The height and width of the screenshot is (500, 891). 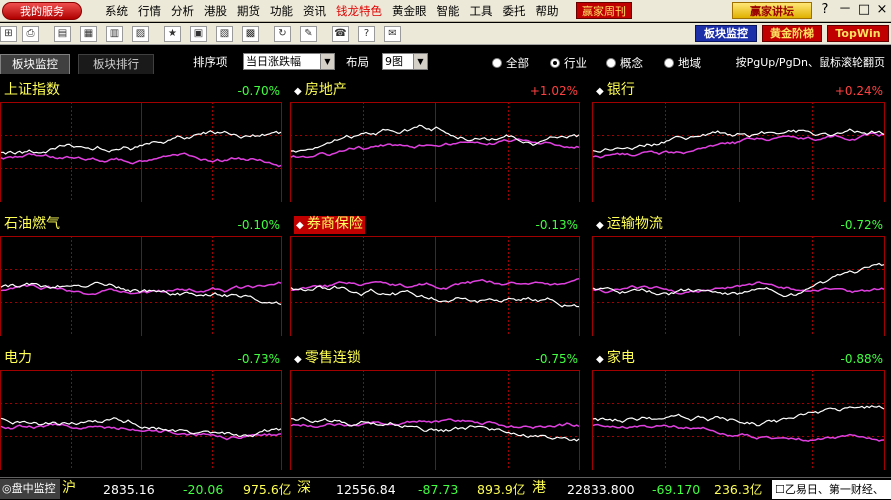 I want to click on menu-item: 智能, so click(x=448, y=11).